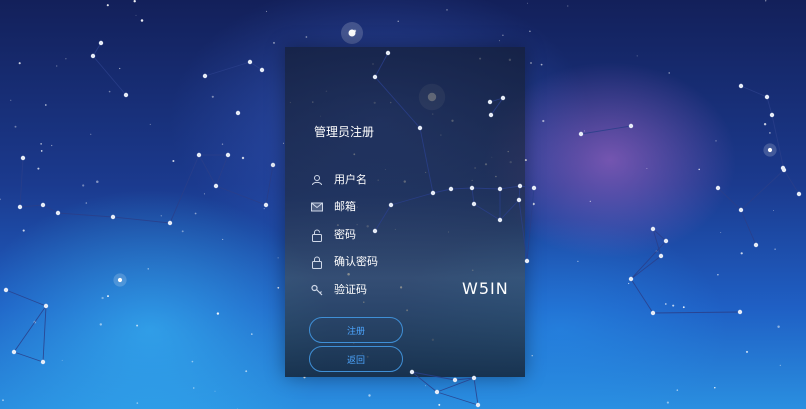 The image size is (806, 409). I want to click on captcha-input, so click(389, 290).